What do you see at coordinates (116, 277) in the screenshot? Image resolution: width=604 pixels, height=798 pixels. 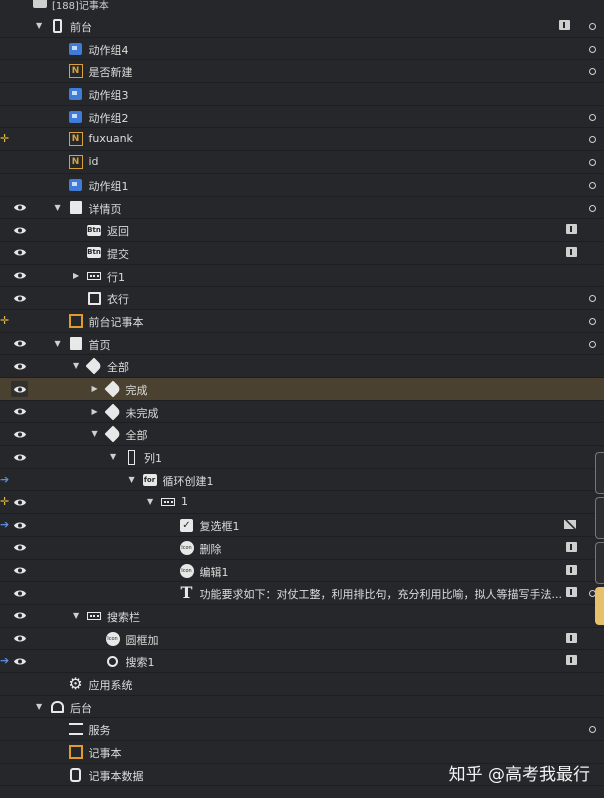 I see `tree-row-label: 行1` at bounding box center [116, 277].